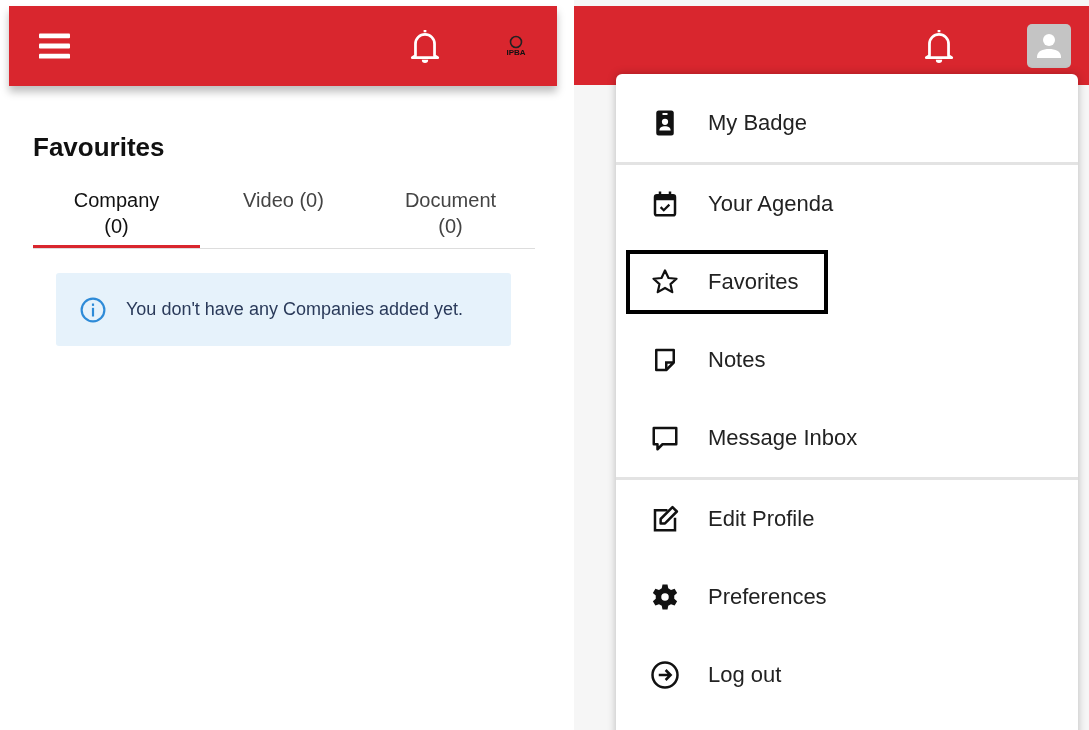  I want to click on menu-item: Message Inbox, so click(757, 438).